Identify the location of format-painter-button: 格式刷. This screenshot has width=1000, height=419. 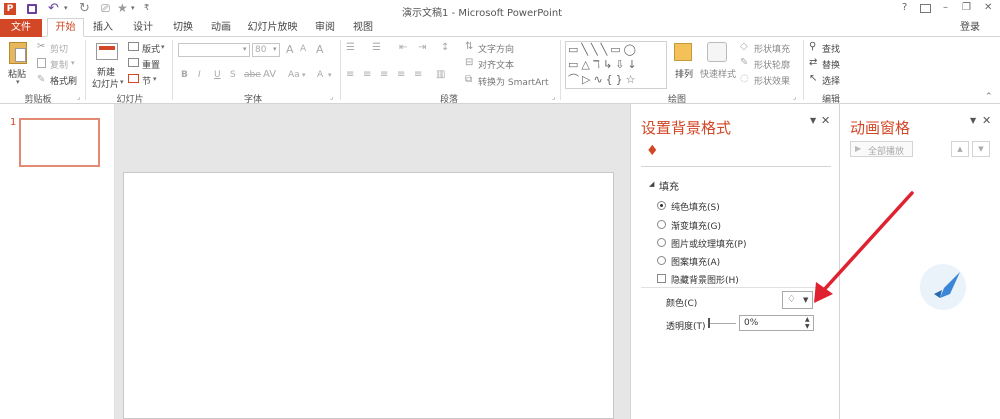
(63, 80).